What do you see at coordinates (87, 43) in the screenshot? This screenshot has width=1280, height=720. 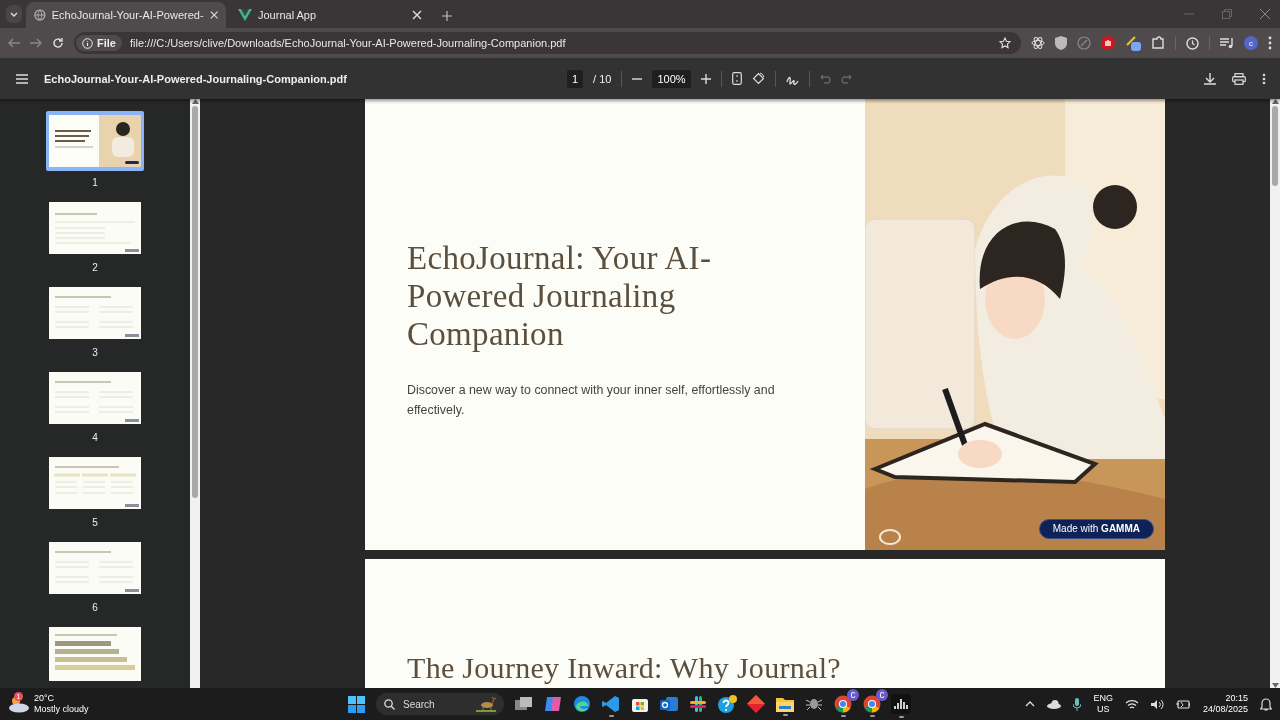 I see `info-icon` at bounding box center [87, 43].